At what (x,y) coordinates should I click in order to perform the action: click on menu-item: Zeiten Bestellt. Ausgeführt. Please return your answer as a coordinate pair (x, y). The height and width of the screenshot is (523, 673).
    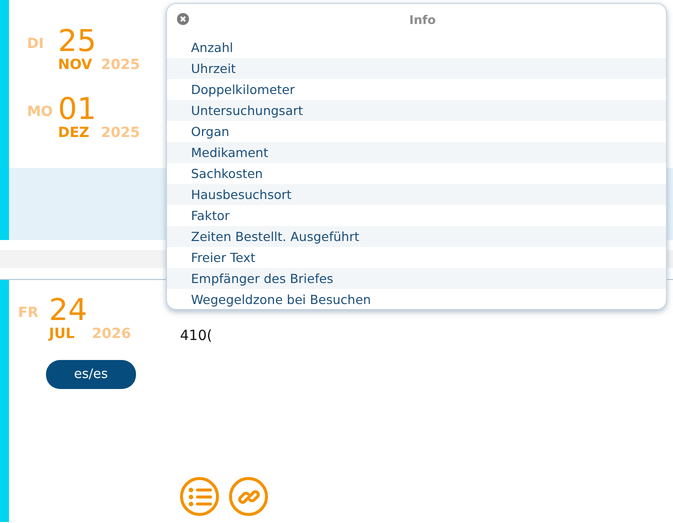
    Looking at the image, I should click on (416, 236).